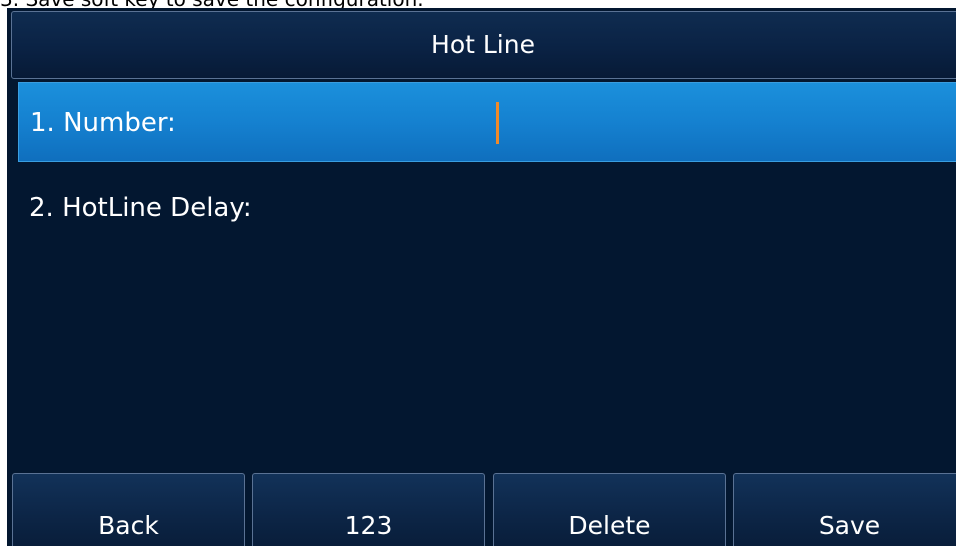 The width and height of the screenshot is (956, 546). What do you see at coordinates (128, 509) in the screenshot?
I see `back-softkey: Back` at bounding box center [128, 509].